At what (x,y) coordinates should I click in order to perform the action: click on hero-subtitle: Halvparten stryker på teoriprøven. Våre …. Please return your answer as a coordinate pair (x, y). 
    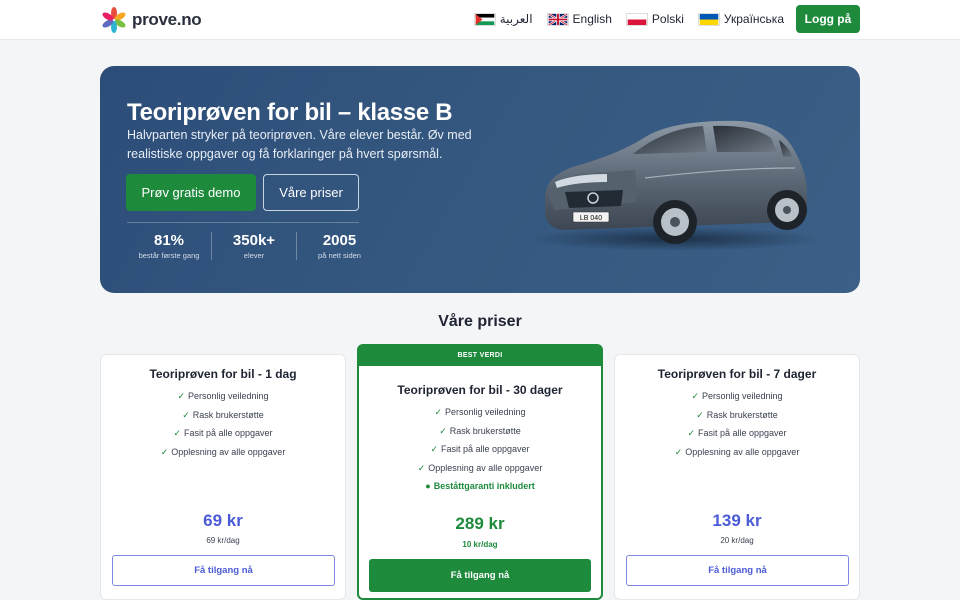
    Looking at the image, I should click on (299, 144).